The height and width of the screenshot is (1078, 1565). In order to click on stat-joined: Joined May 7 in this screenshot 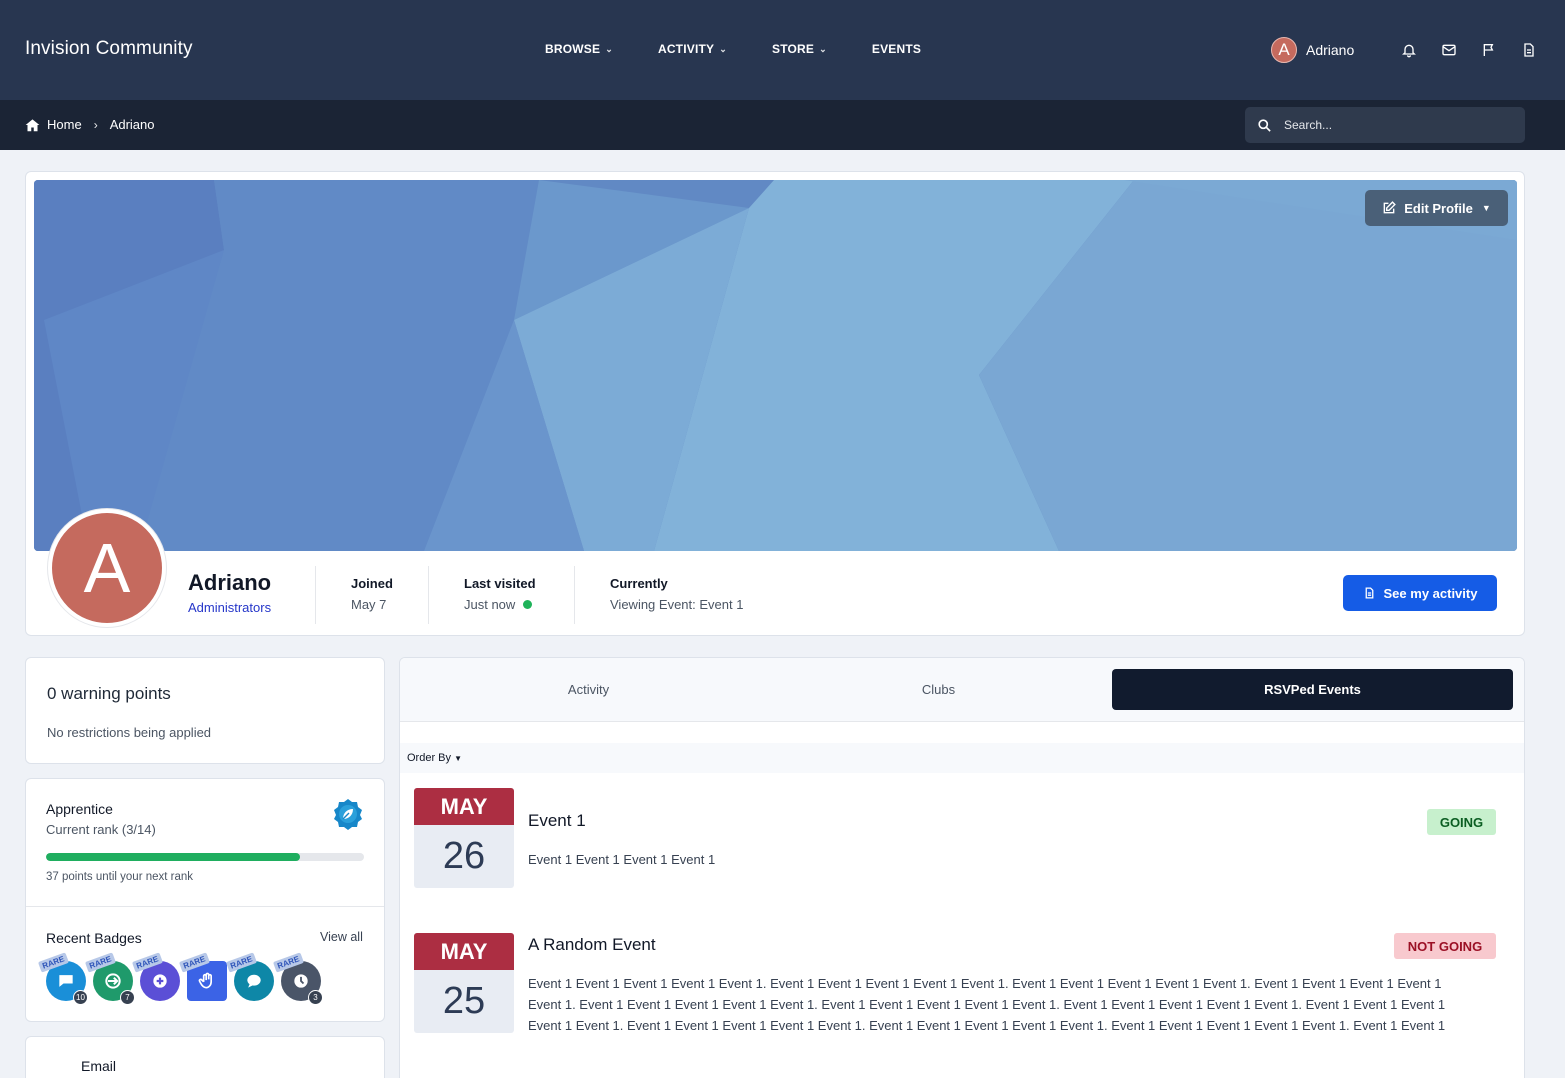, I will do `click(372, 595)`.